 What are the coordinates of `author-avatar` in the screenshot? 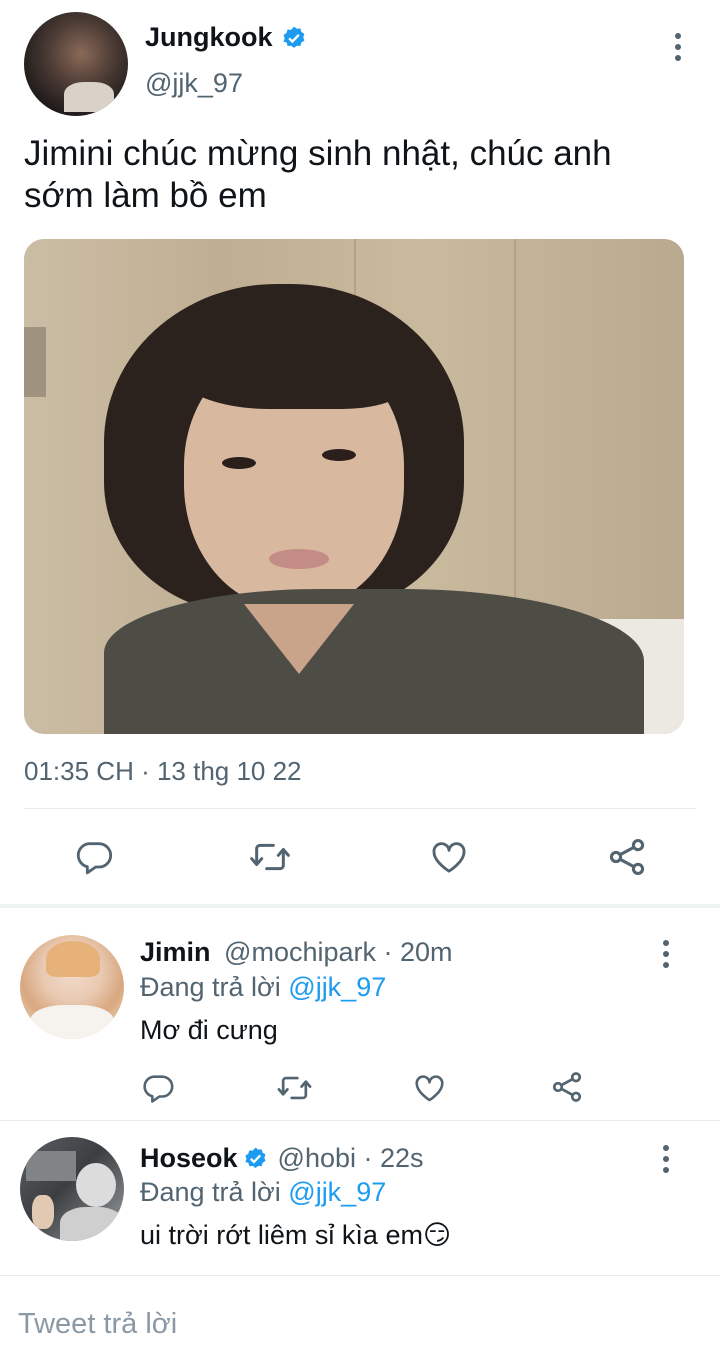 It's located at (76, 64).